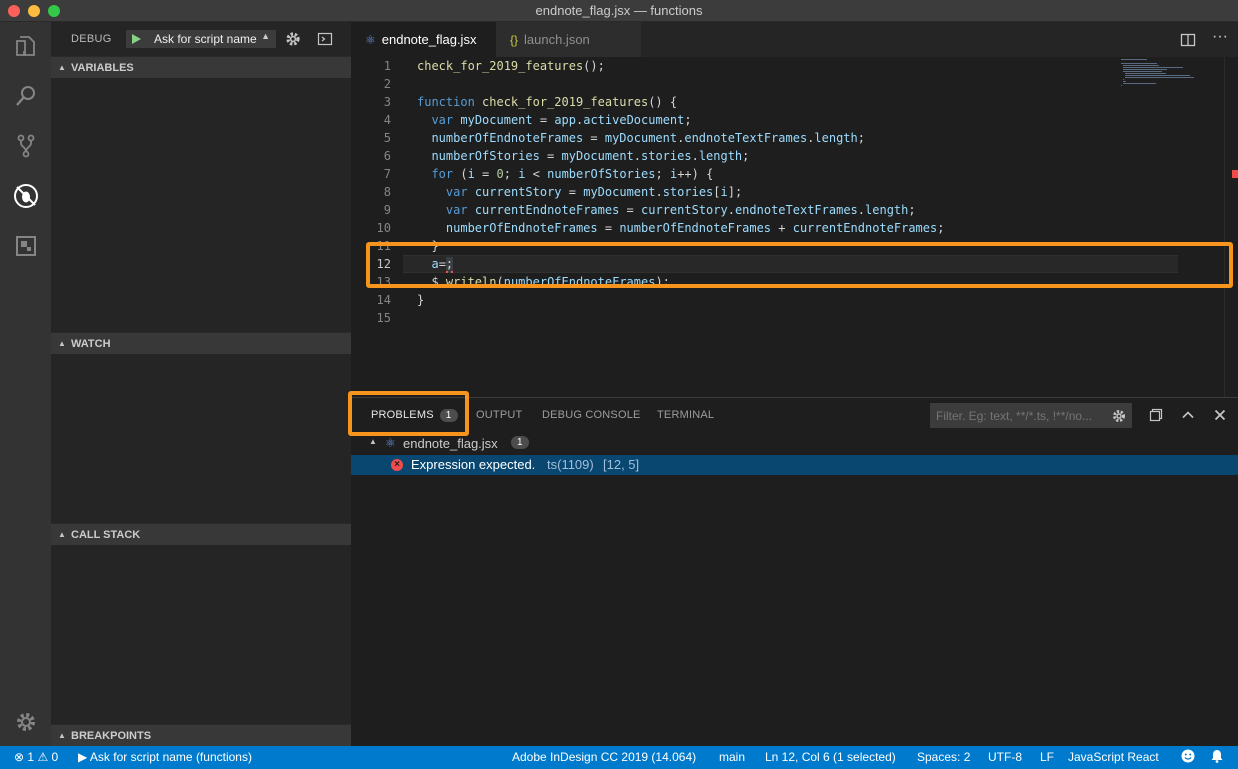 This screenshot has width=1238, height=769. Describe the element at coordinates (25, 146) in the screenshot. I see `source-control-icon` at that location.